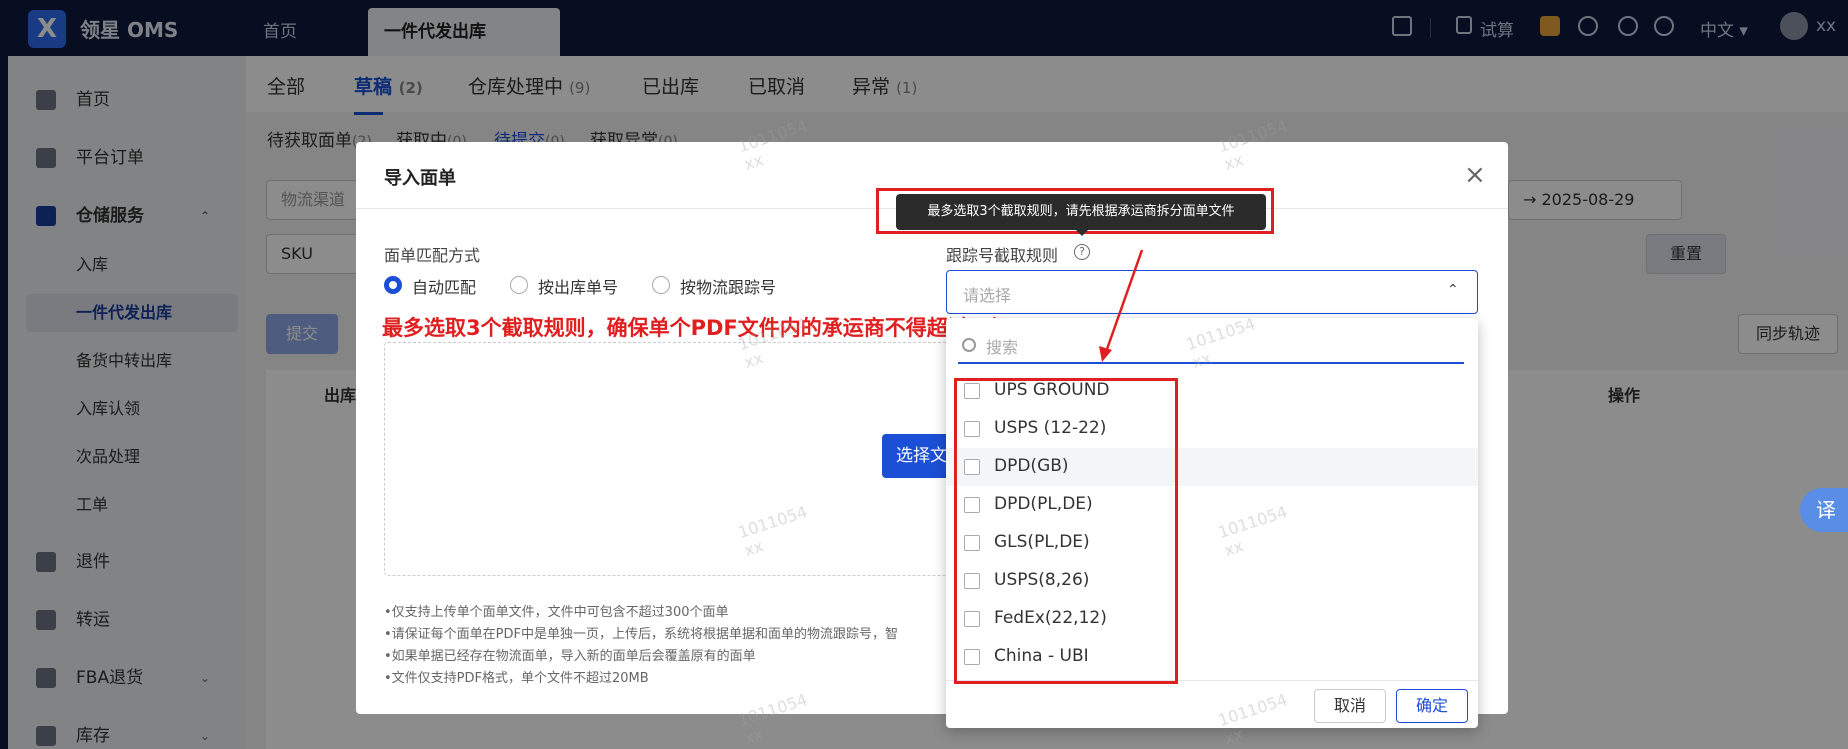 The height and width of the screenshot is (749, 1848). I want to click on note-line: •仅支持上传单个面单文件，文件中可包含不超过300个面单, so click(556, 612).